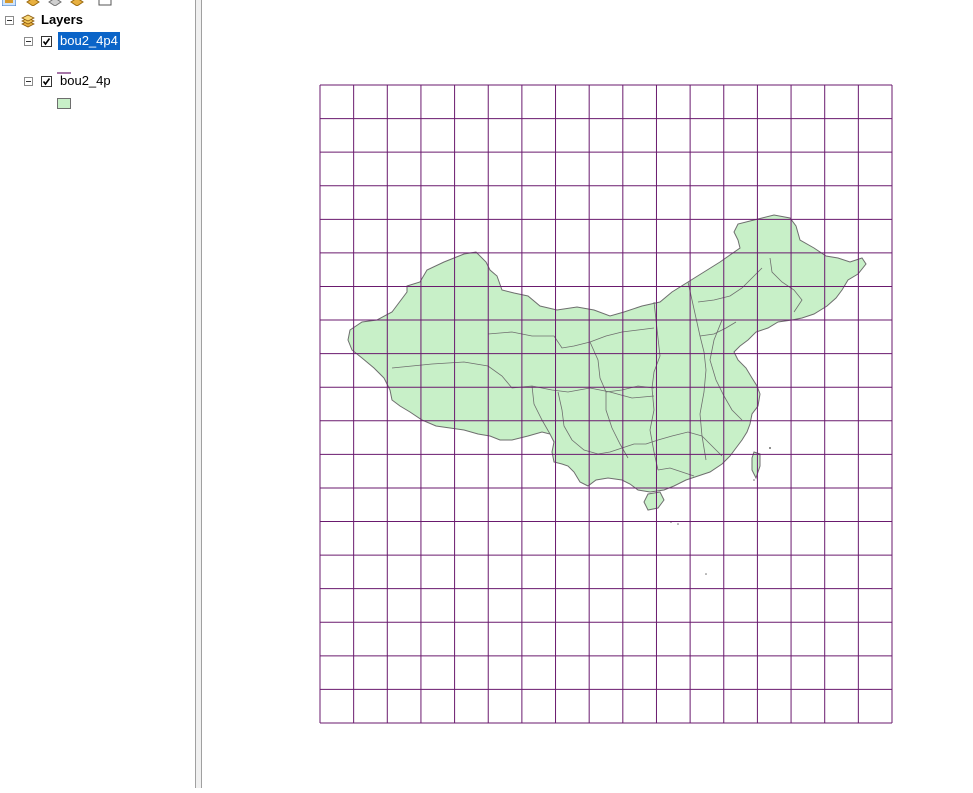 The image size is (973, 793). What do you see at coordinates (95, 63) in the screenshot?
I see `layer-symbol-row-bou2_4p4` at bounding box center [95, 63].